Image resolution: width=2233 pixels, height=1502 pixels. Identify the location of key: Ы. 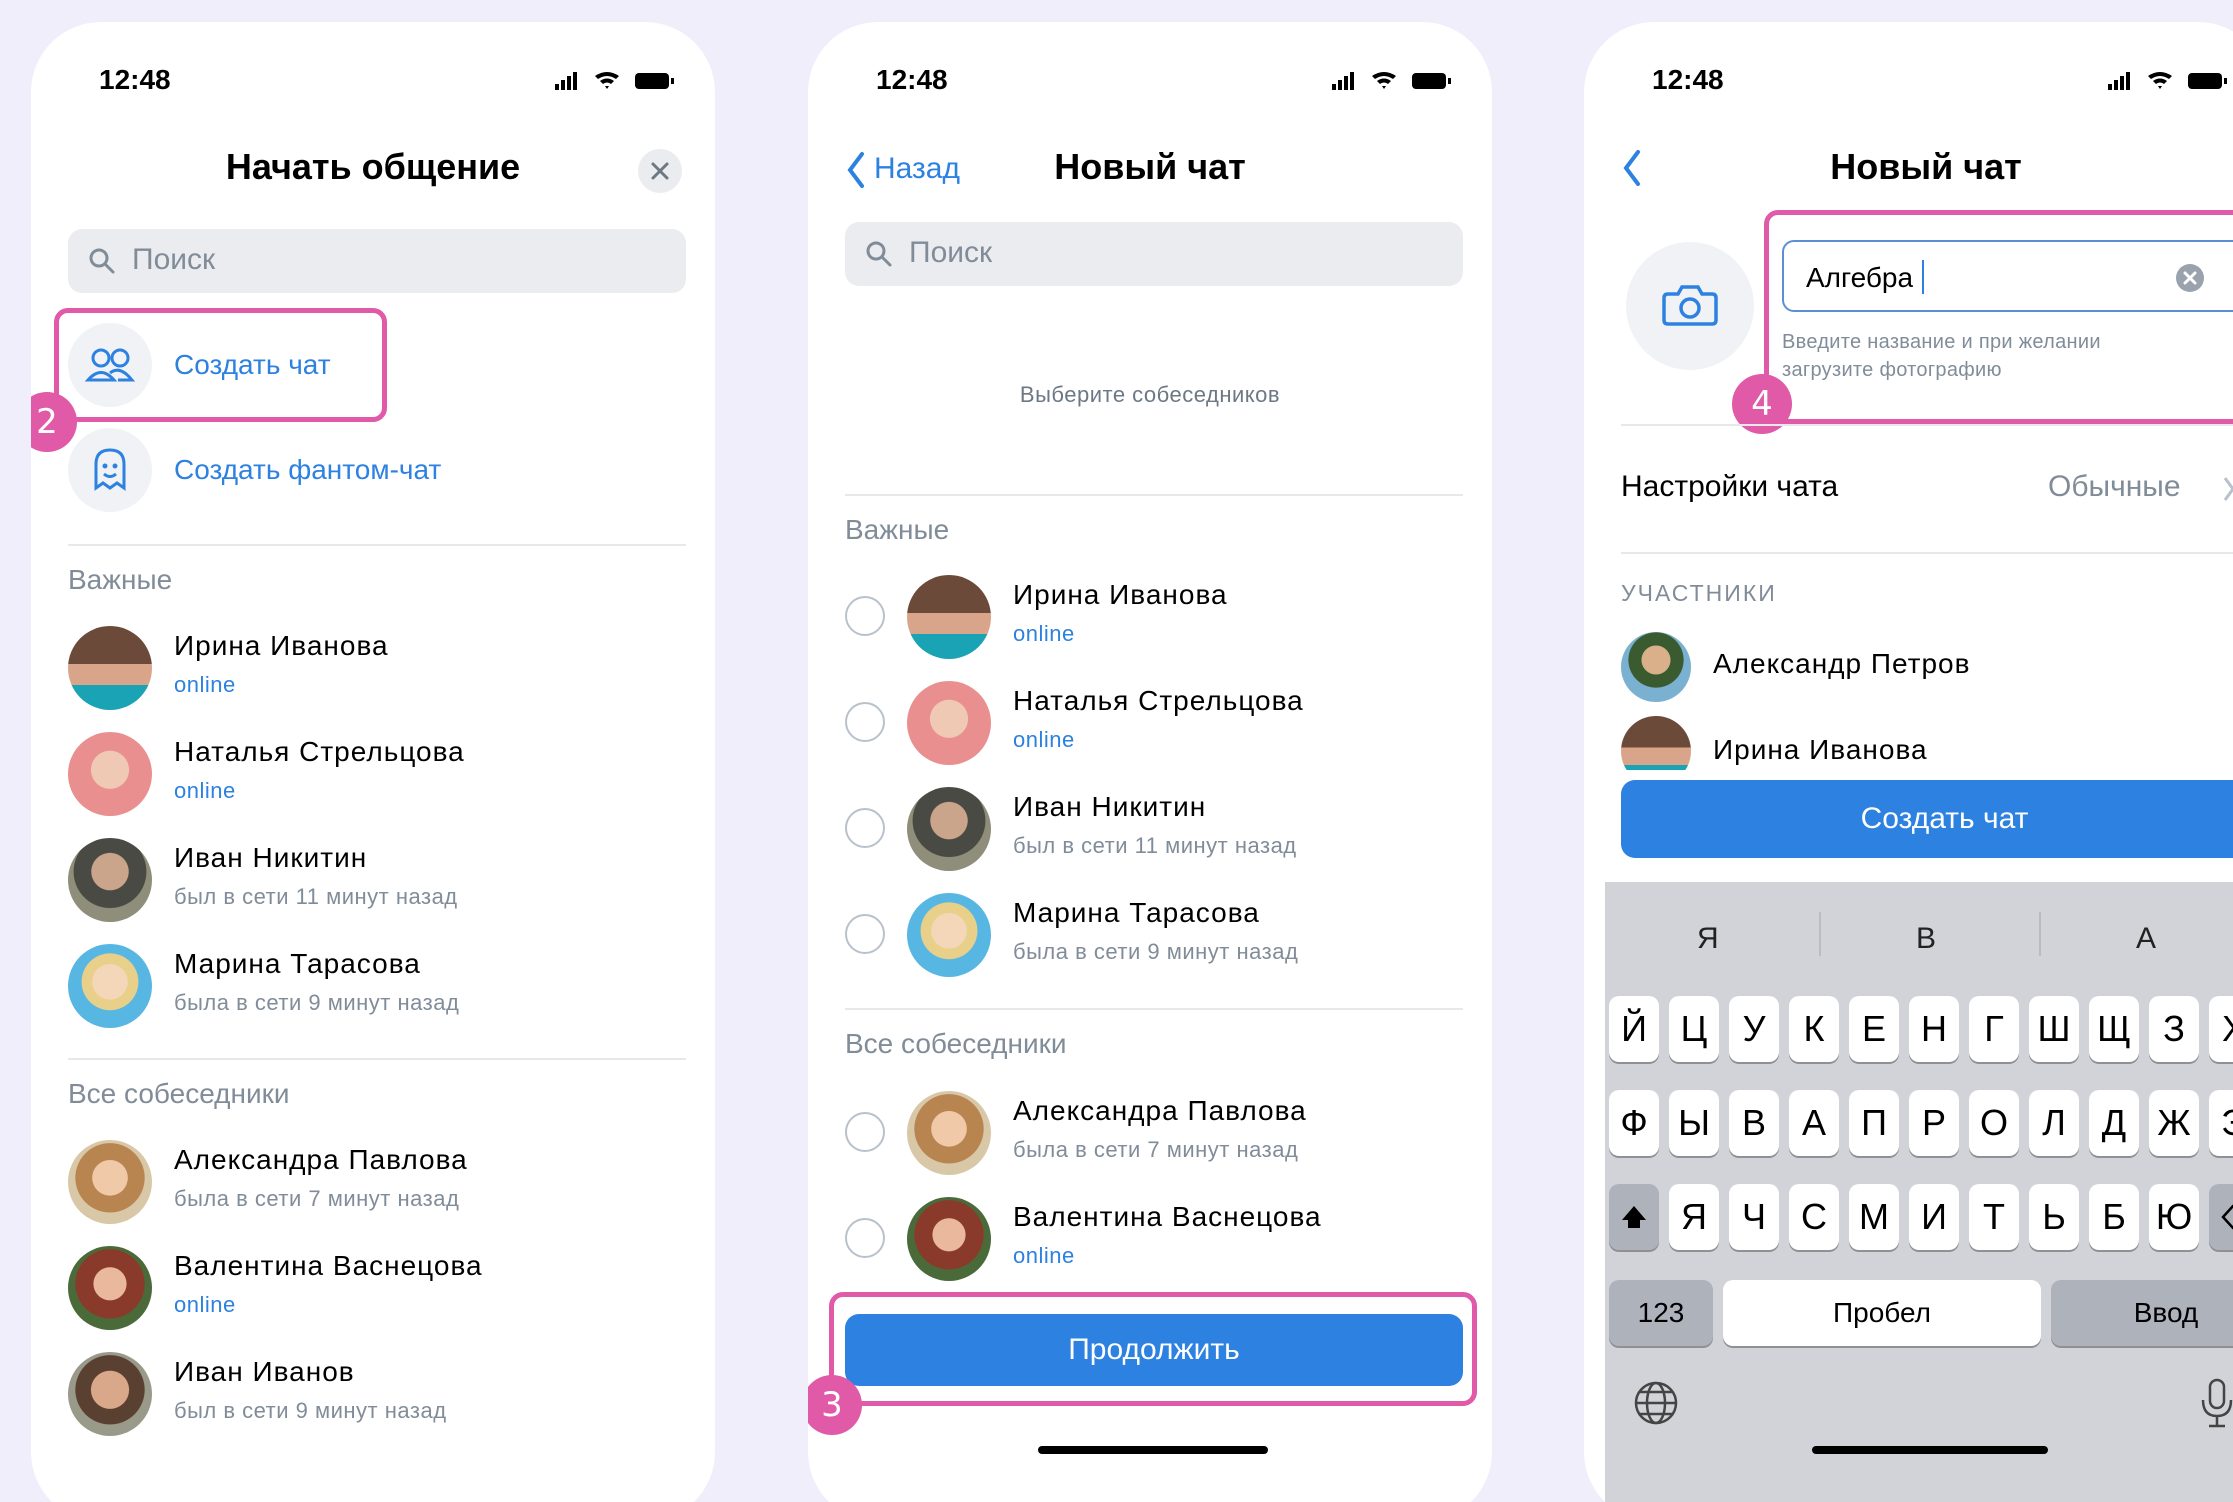
(1694, 1123).